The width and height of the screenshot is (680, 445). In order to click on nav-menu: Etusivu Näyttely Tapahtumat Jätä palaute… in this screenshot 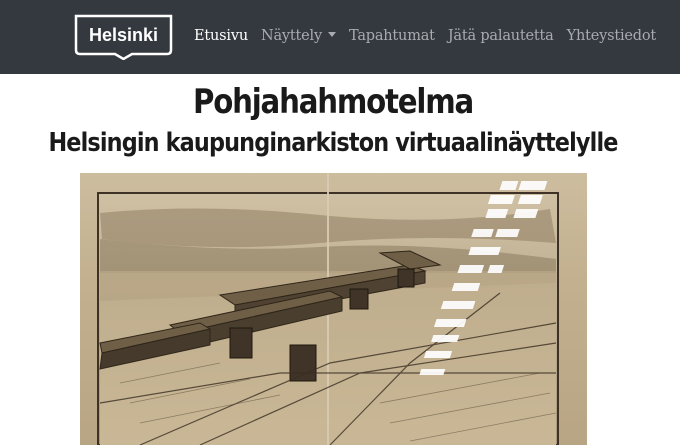, I will do `click(431, 36)`.